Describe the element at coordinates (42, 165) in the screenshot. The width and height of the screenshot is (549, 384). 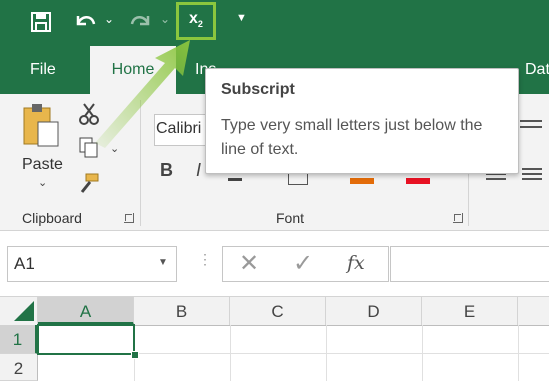
I see `paste-label: Paste` at that location.